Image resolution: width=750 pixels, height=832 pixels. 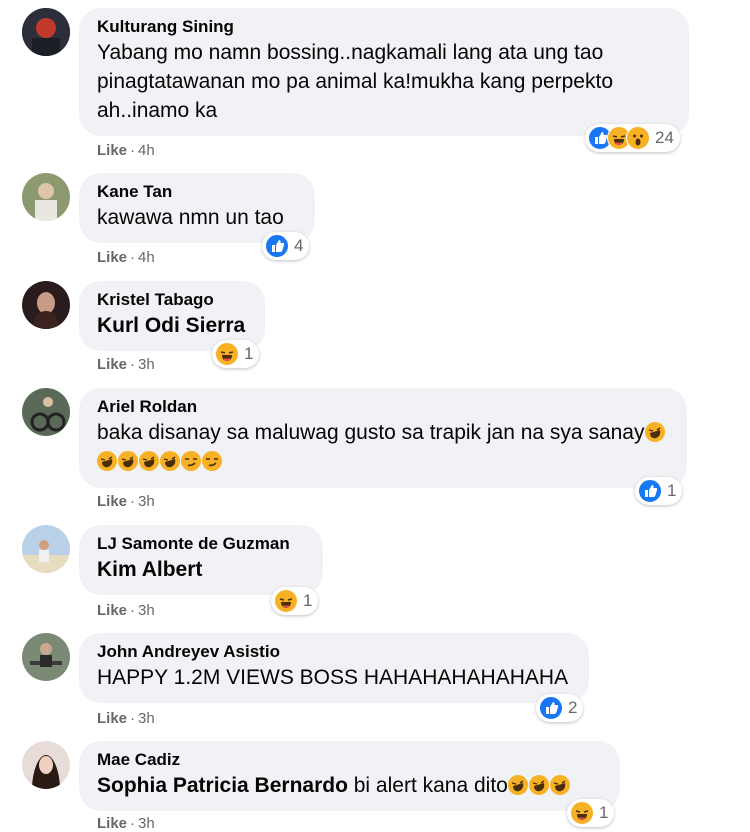 What do you see at coordinates (664, 137) in the screenshot?
I see `reaction-count: 24` at bounding box center [664, 137].